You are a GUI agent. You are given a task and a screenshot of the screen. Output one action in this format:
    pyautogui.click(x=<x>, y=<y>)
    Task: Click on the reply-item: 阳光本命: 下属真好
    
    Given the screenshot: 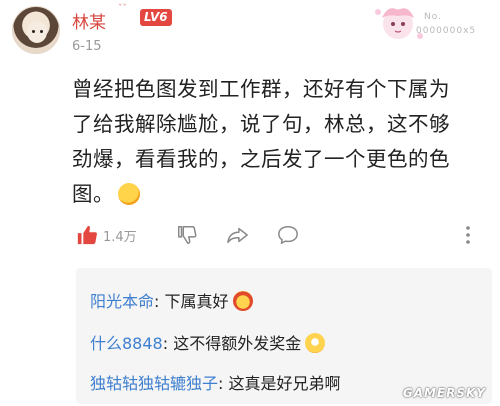 What is the action you would take?
    pyautogui.click(x=171, y=300)
    